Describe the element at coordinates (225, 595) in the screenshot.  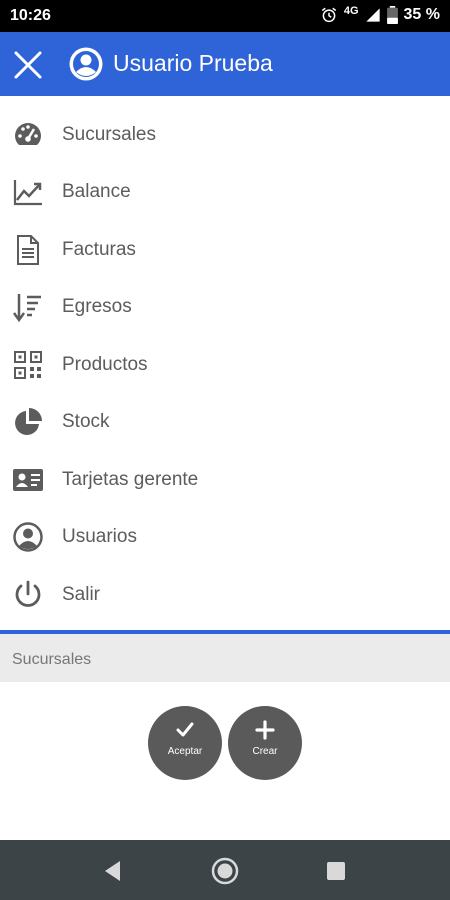
I see `menu-item-salir: Salir` at that location.